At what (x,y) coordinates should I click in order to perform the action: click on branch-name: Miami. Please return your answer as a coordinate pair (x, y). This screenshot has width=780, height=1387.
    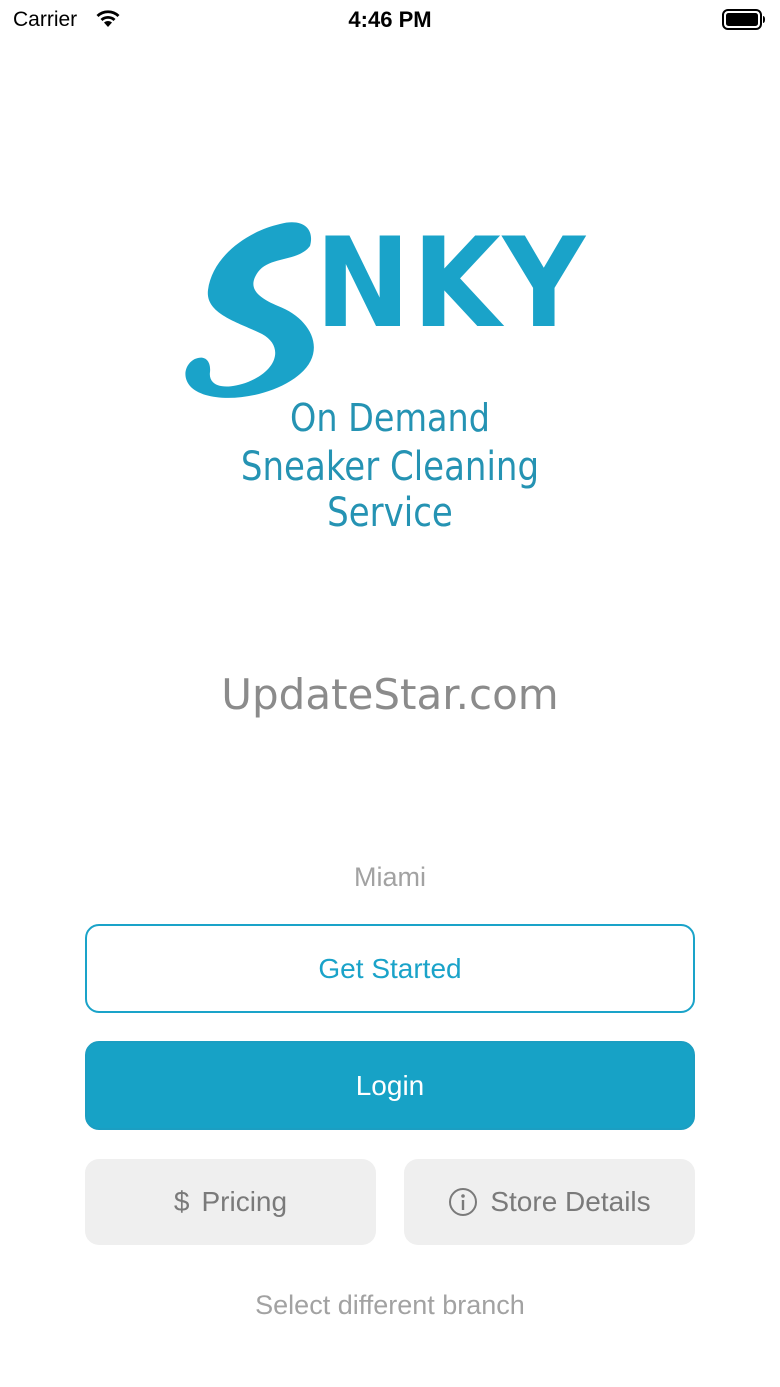
    Looking at the image, I should click on (390, 877).